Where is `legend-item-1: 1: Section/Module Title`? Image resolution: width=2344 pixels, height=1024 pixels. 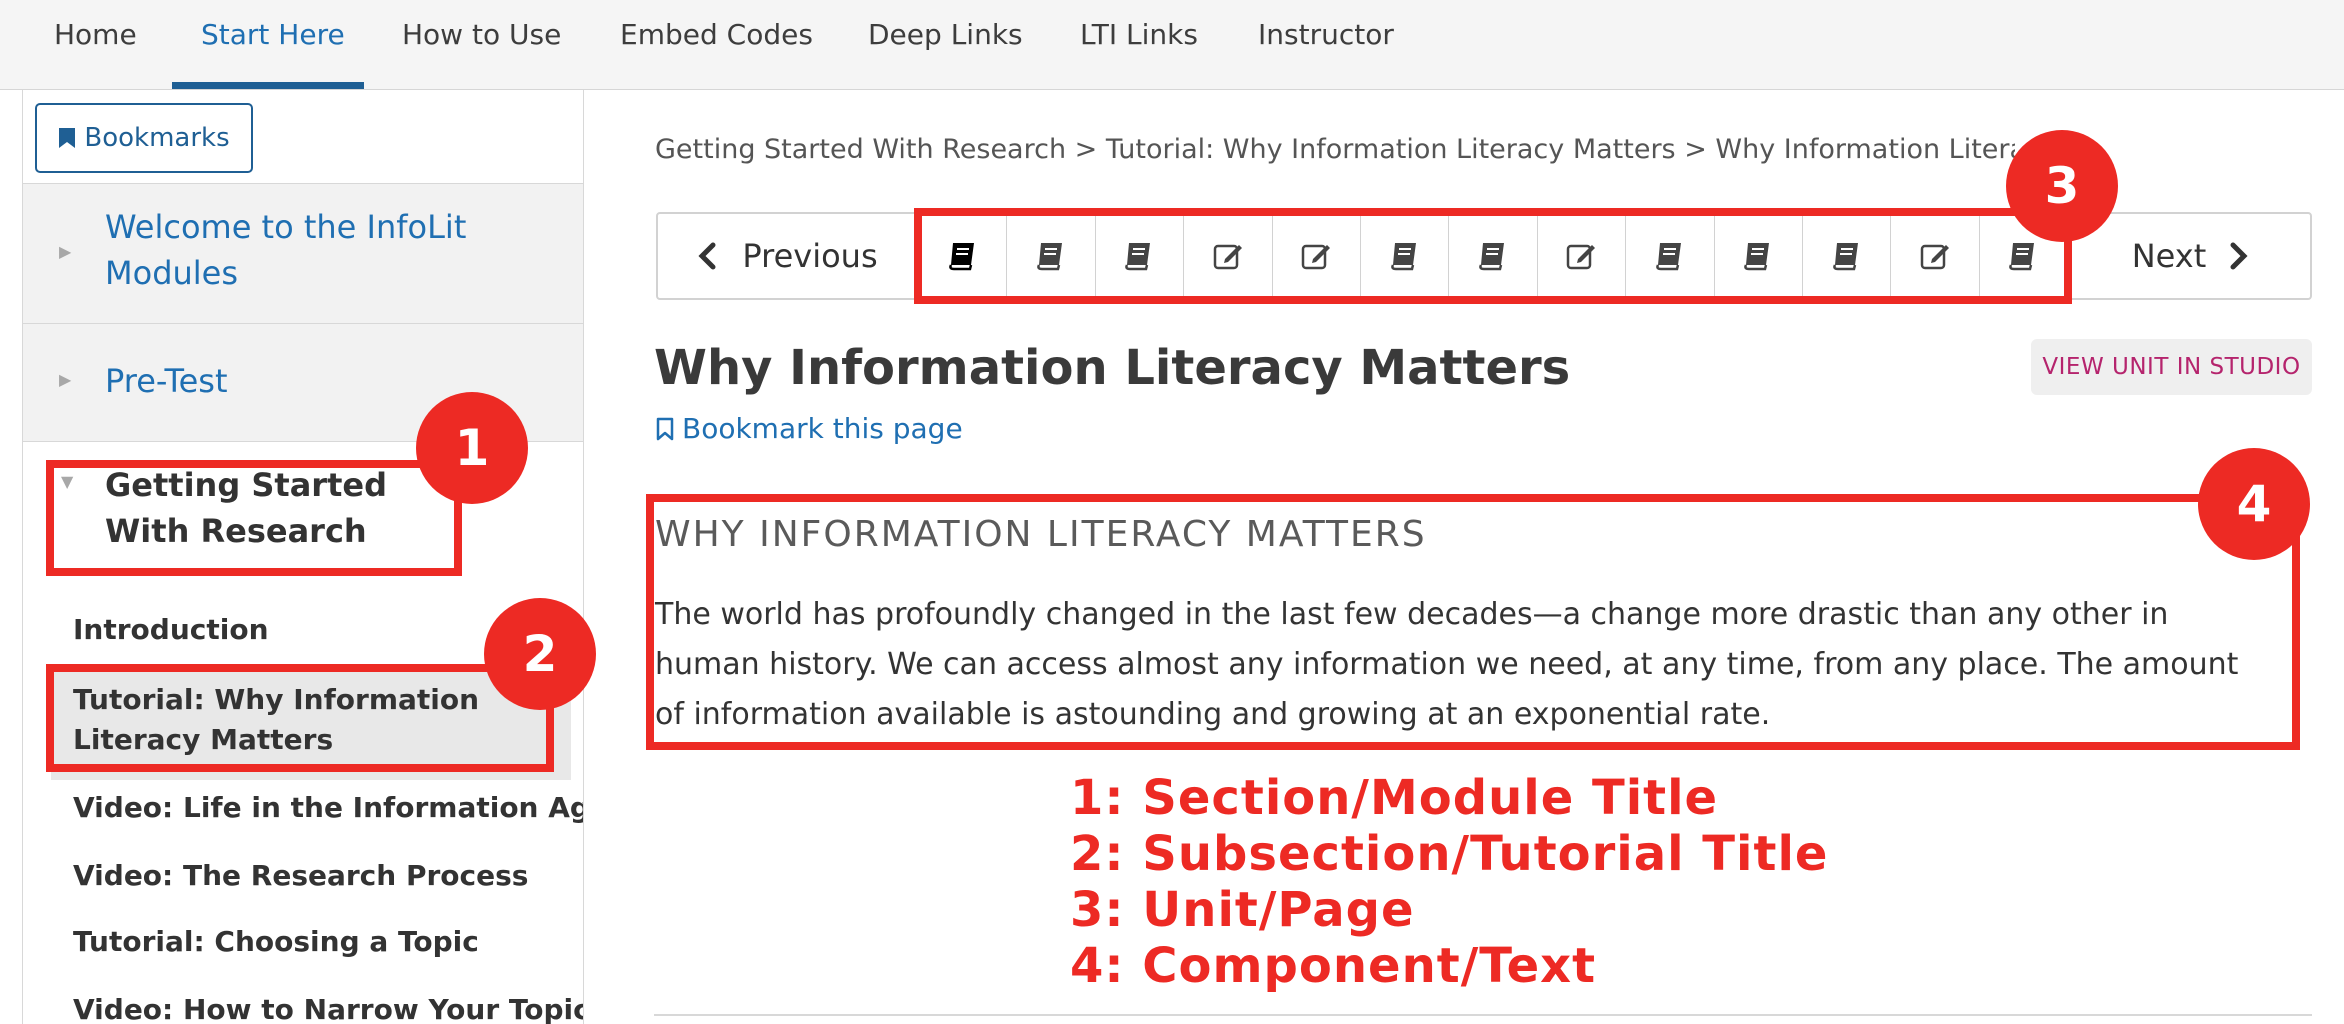
legend-item-1: 1: Section/Module Title is located at coordinates (1394, 798).